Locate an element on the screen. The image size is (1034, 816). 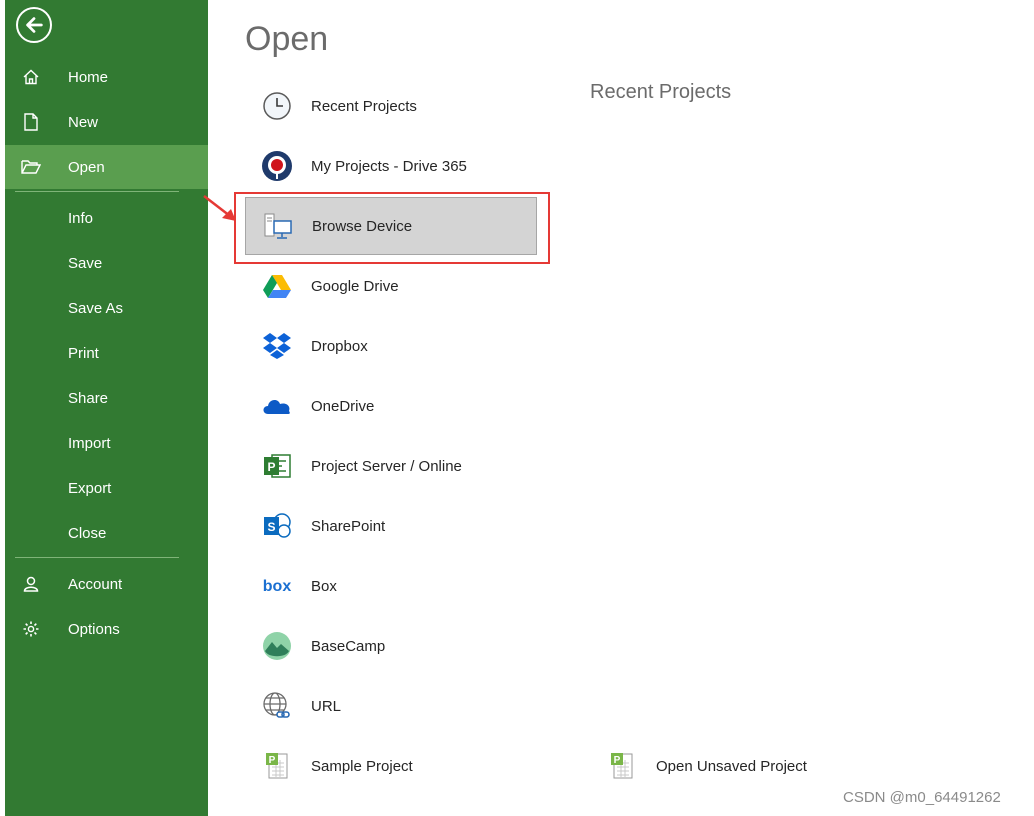
location-sharepoint: S SharePoint is located at coordinates (391, 526).